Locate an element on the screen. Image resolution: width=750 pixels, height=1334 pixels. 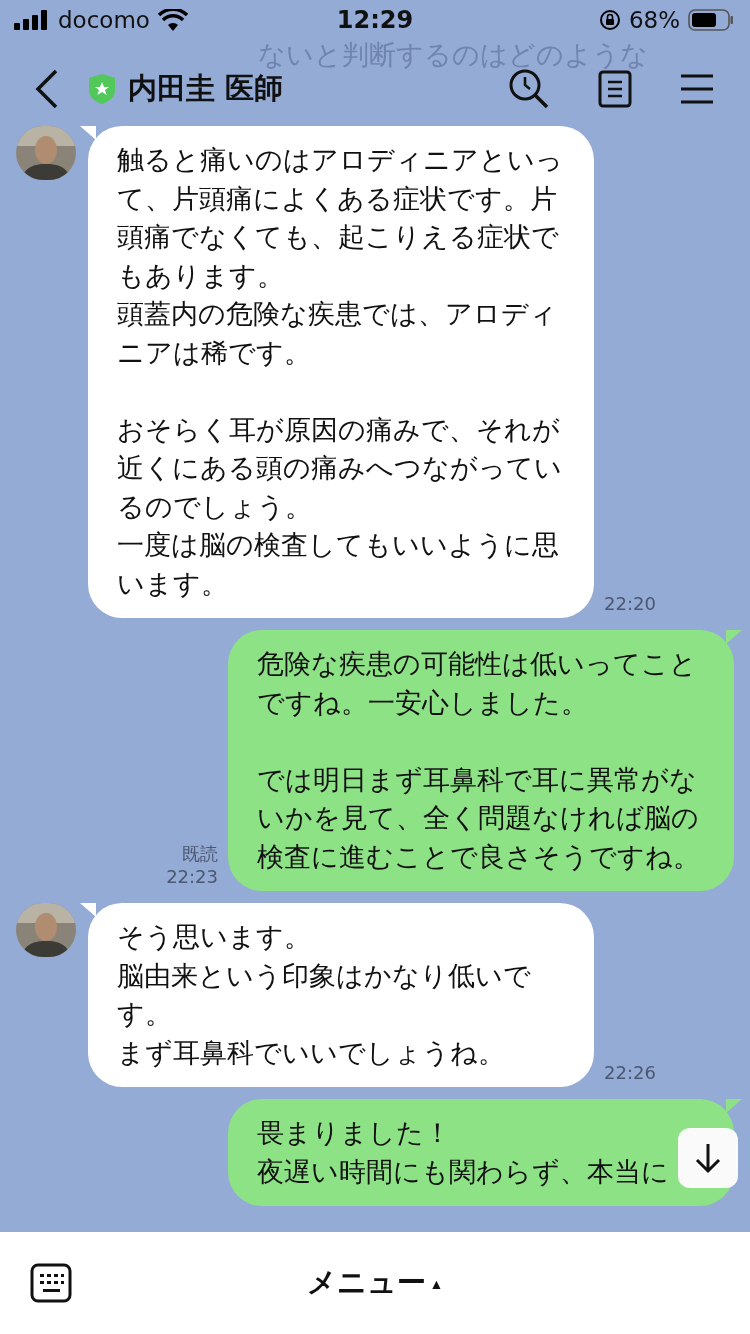
message-time: 22:23 is located at coordinates (192, 876).